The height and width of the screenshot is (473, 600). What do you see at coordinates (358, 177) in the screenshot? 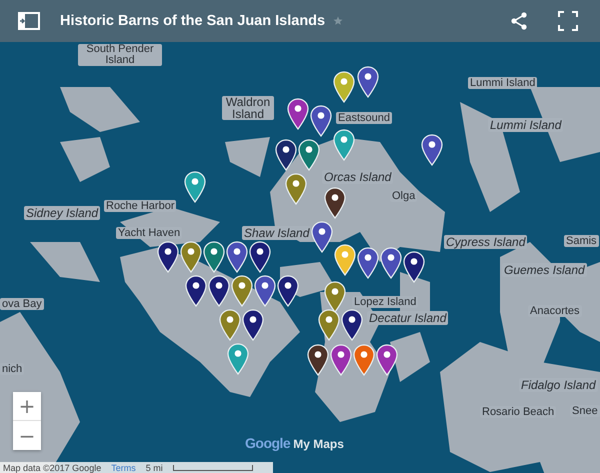
I see `place-label: Orcas Island` at bounding box center [358, 177].